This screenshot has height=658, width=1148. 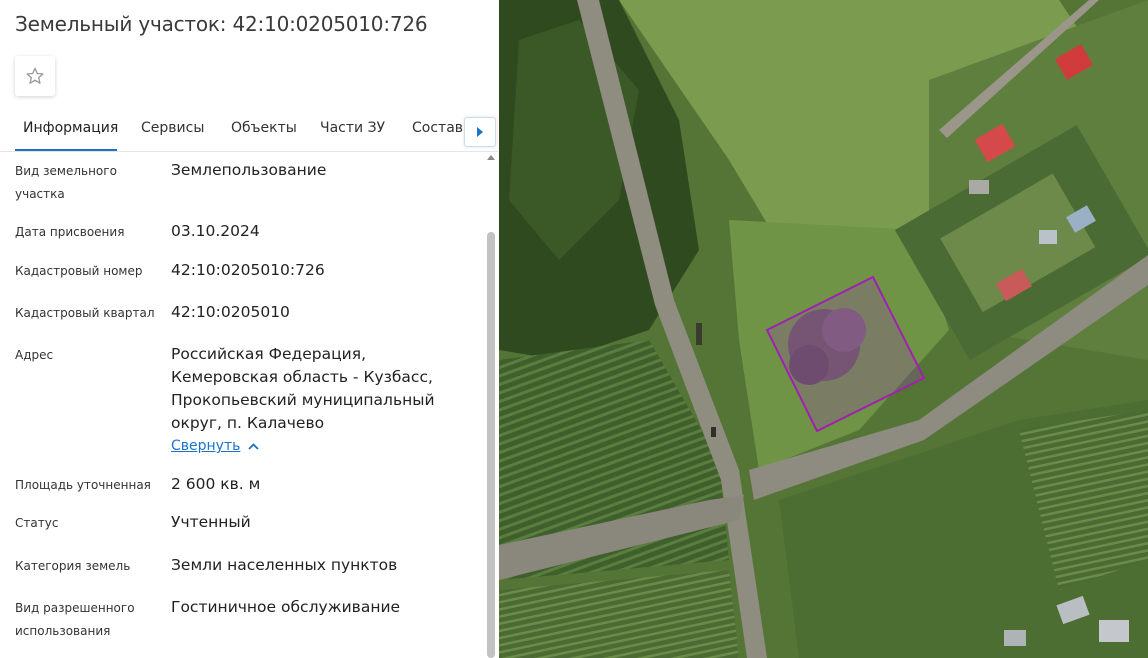 I want to click on active-tab-indicator, so click(x=66, y=150).